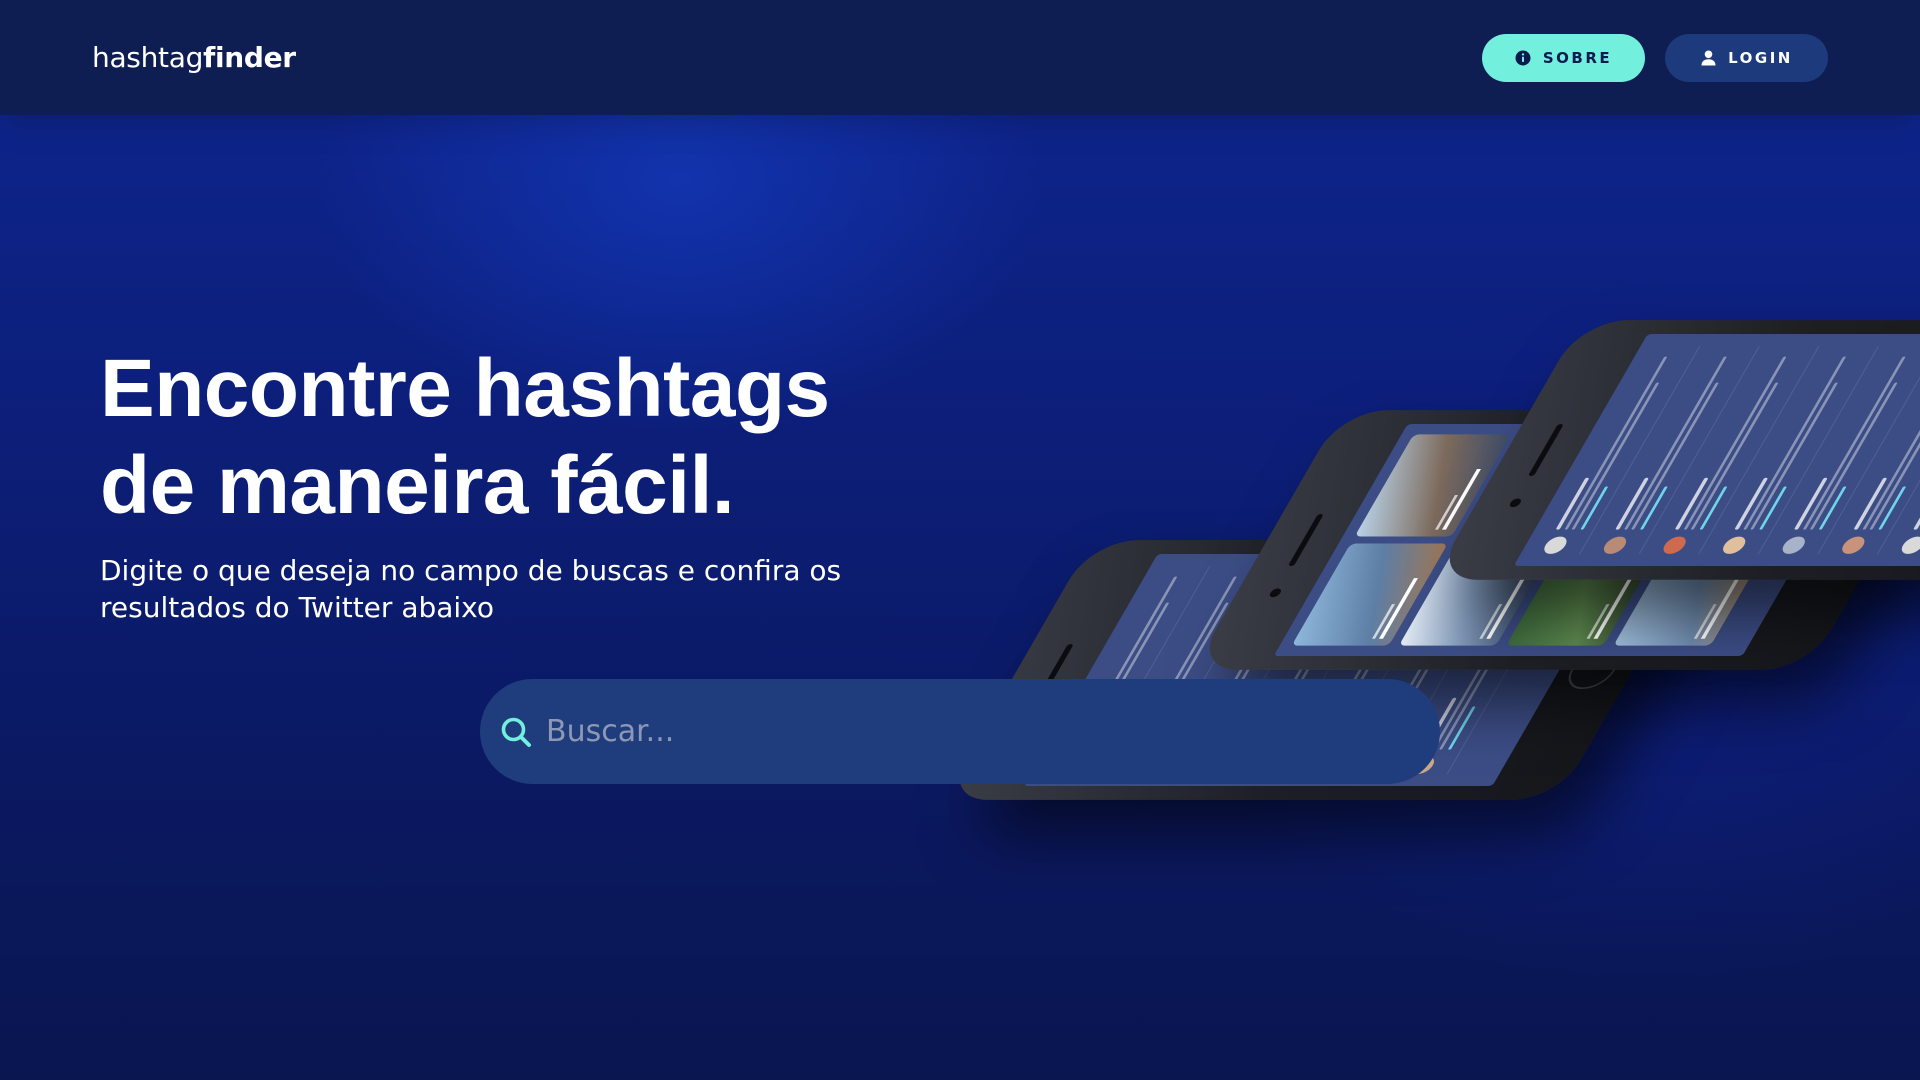 This screenshot has height=1080, width=1920. Describe the element at coordinates (249, 57) in the screenshot. I see `logo-bold-text: finder` at that location.